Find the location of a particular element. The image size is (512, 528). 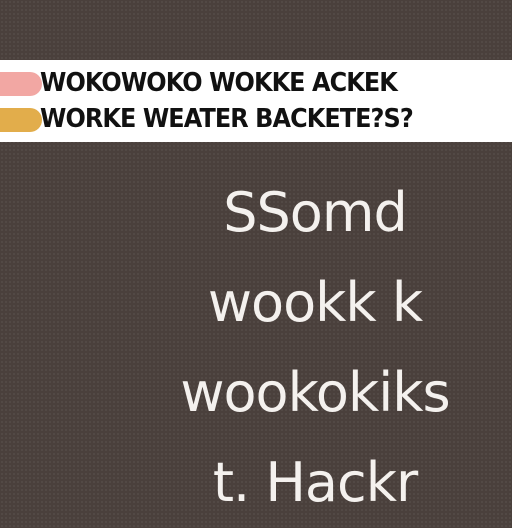

banner-line-2: WORKE WEATER BACKETE?S? is located at coordinates (227, 119).